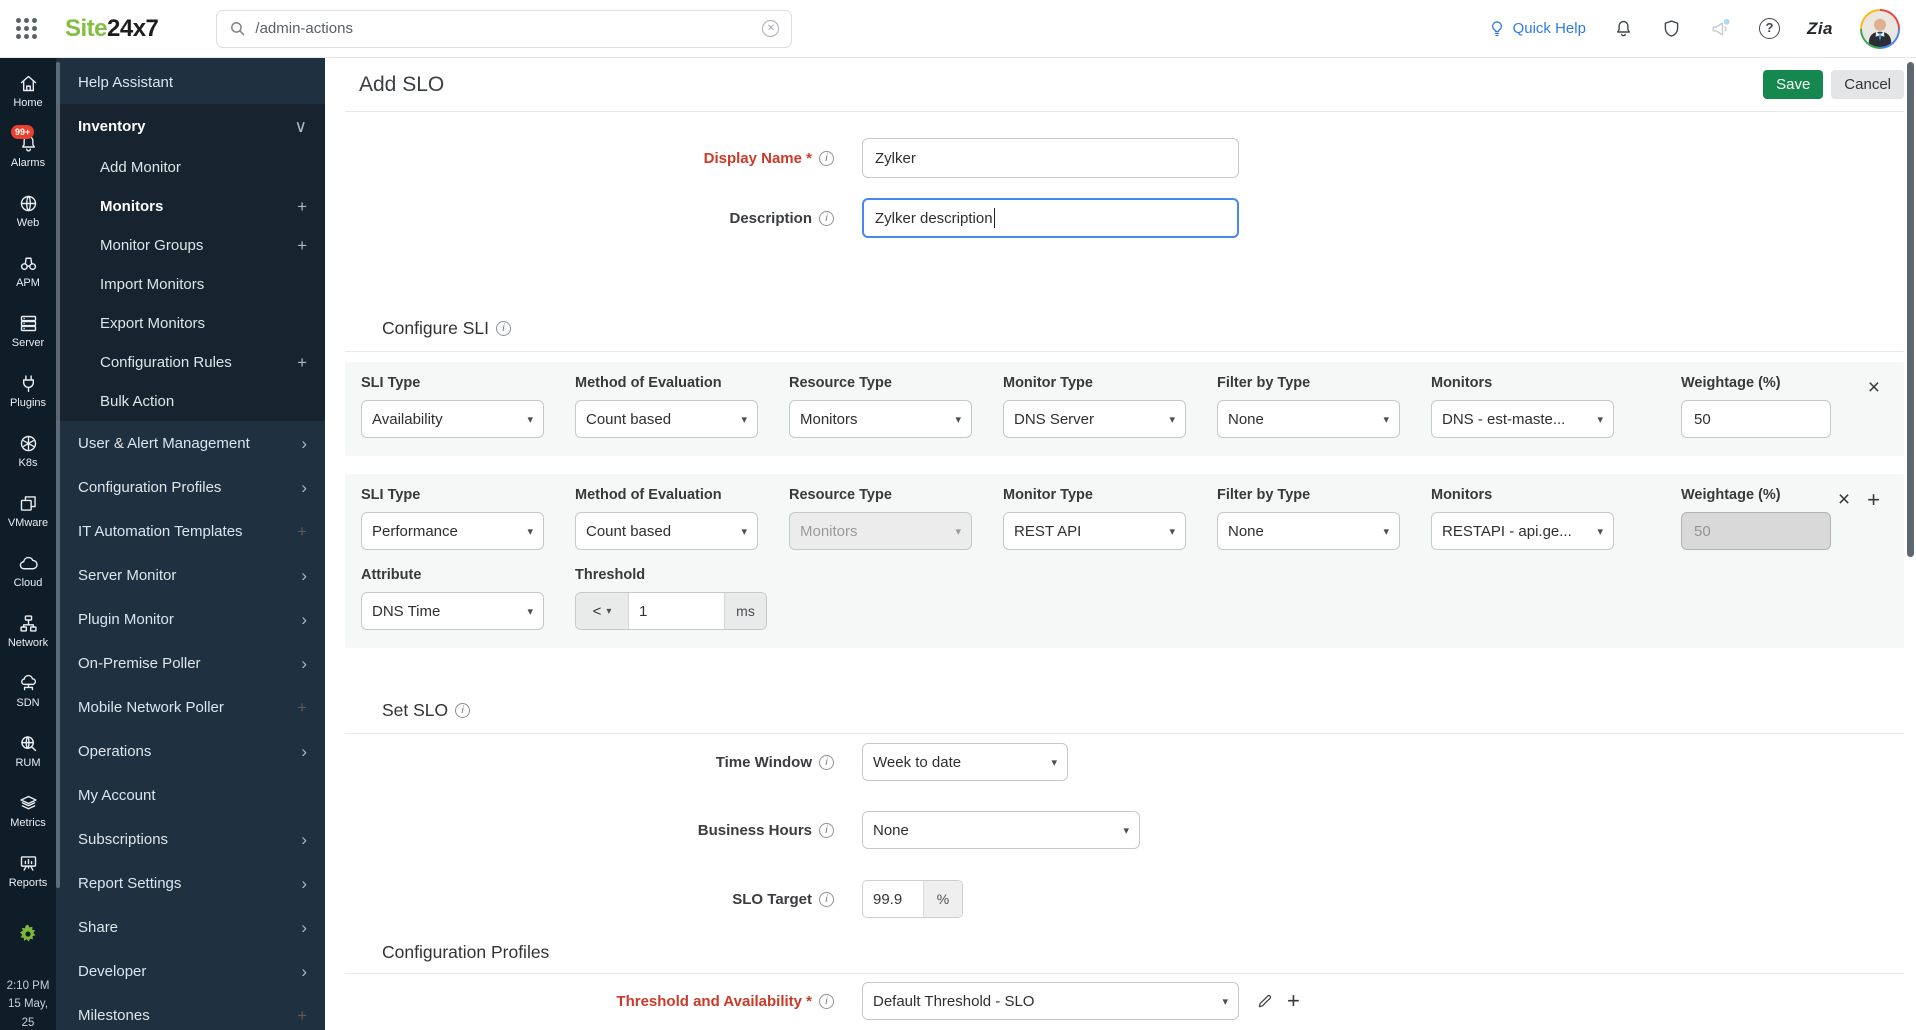 This screenshot has height=1030, width=1916. Describe the element at coordinates (28, 642) in the screenshot. I see `rail-item: Network` at that location.